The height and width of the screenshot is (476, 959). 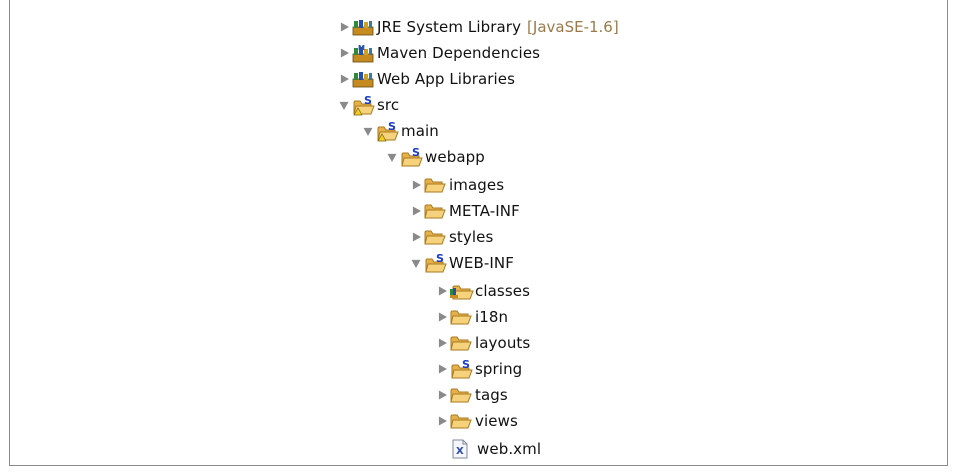 I want to click on tree-item-label: i18n, so click(x=492, y=317).